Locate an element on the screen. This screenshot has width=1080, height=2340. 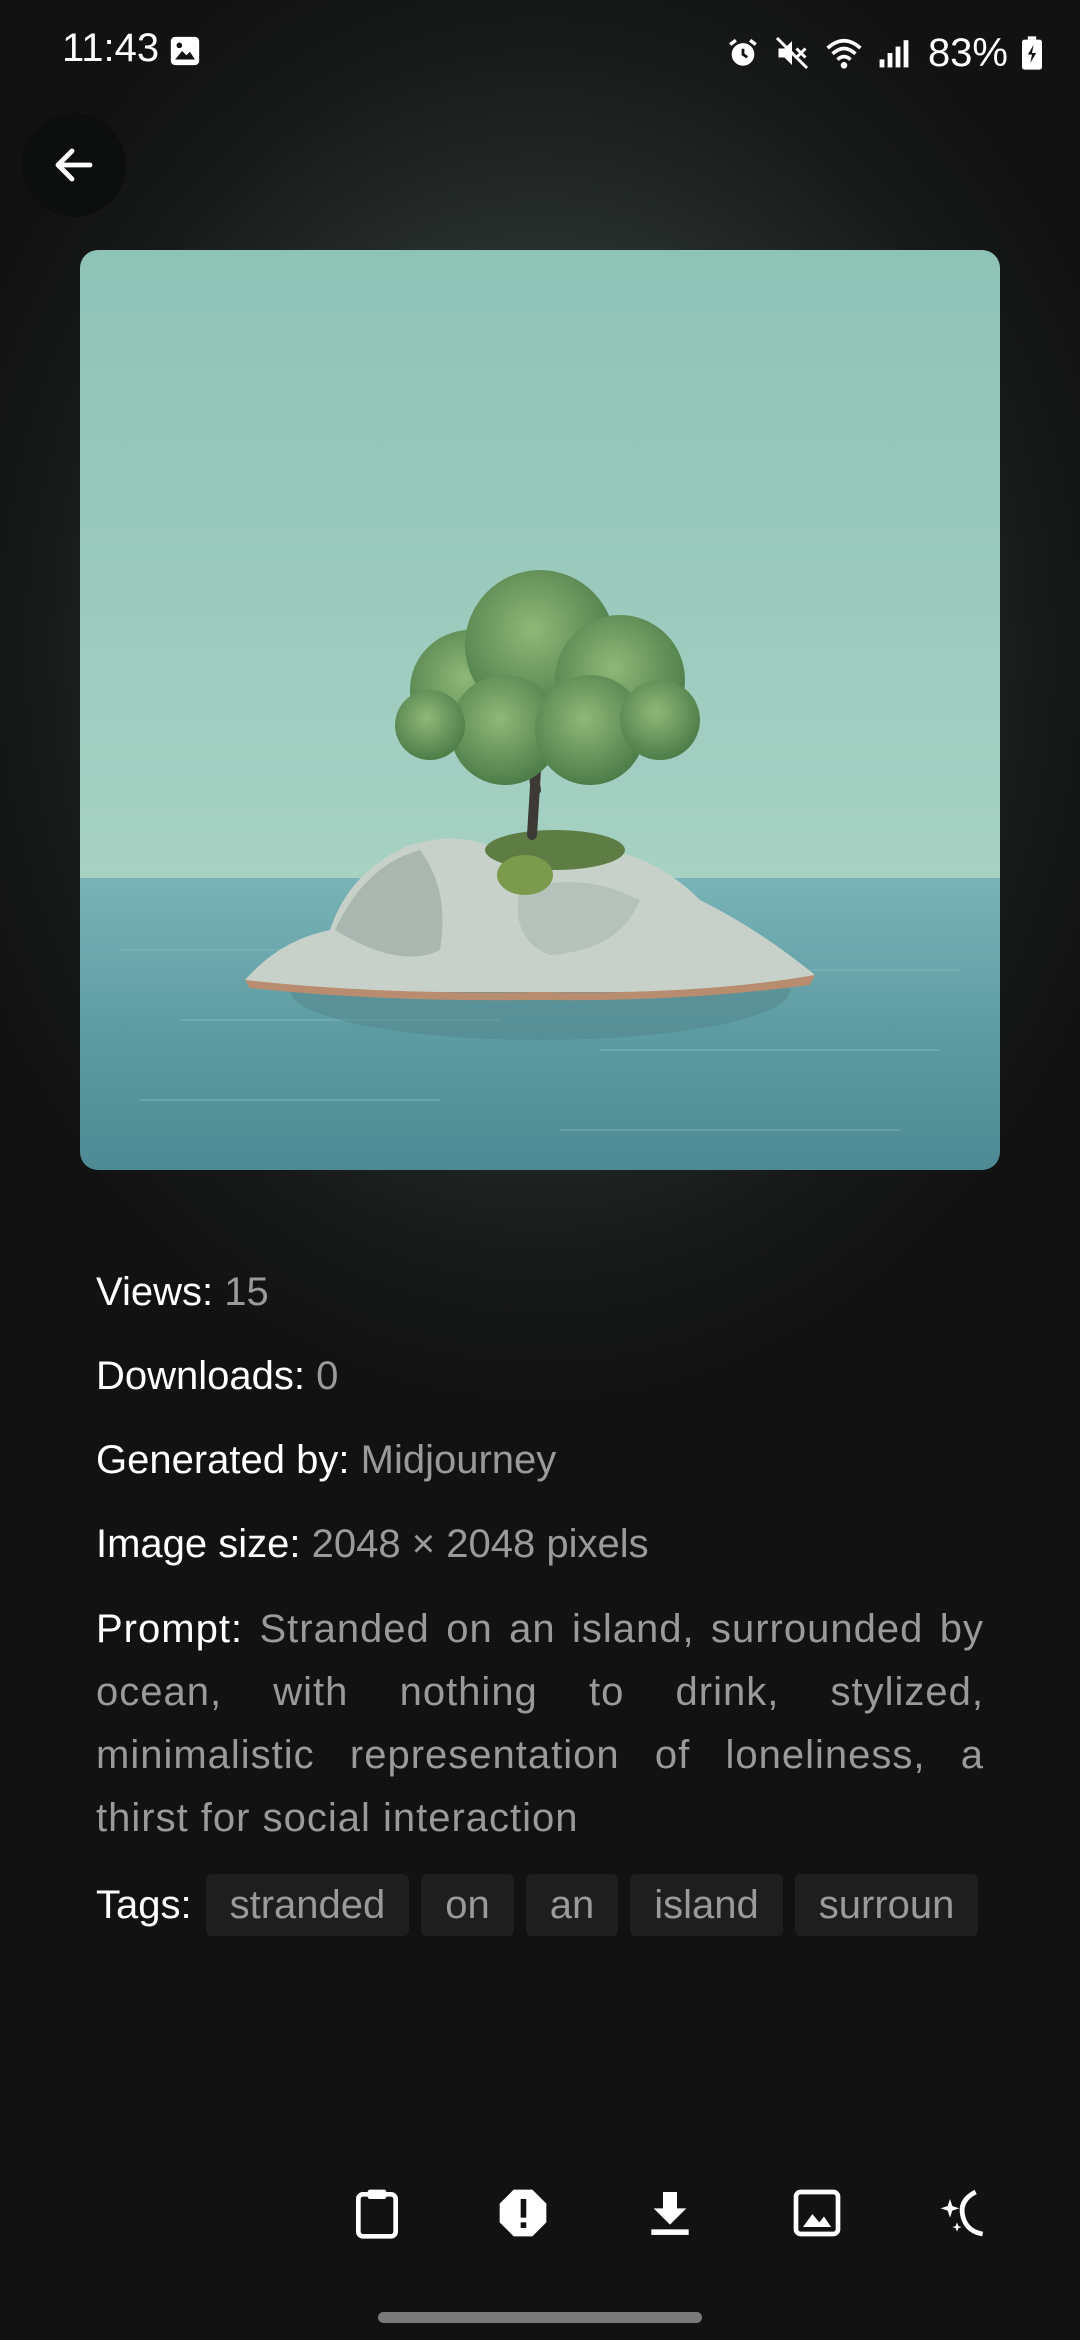
magic-icon is located at coordinates (962, 2213).